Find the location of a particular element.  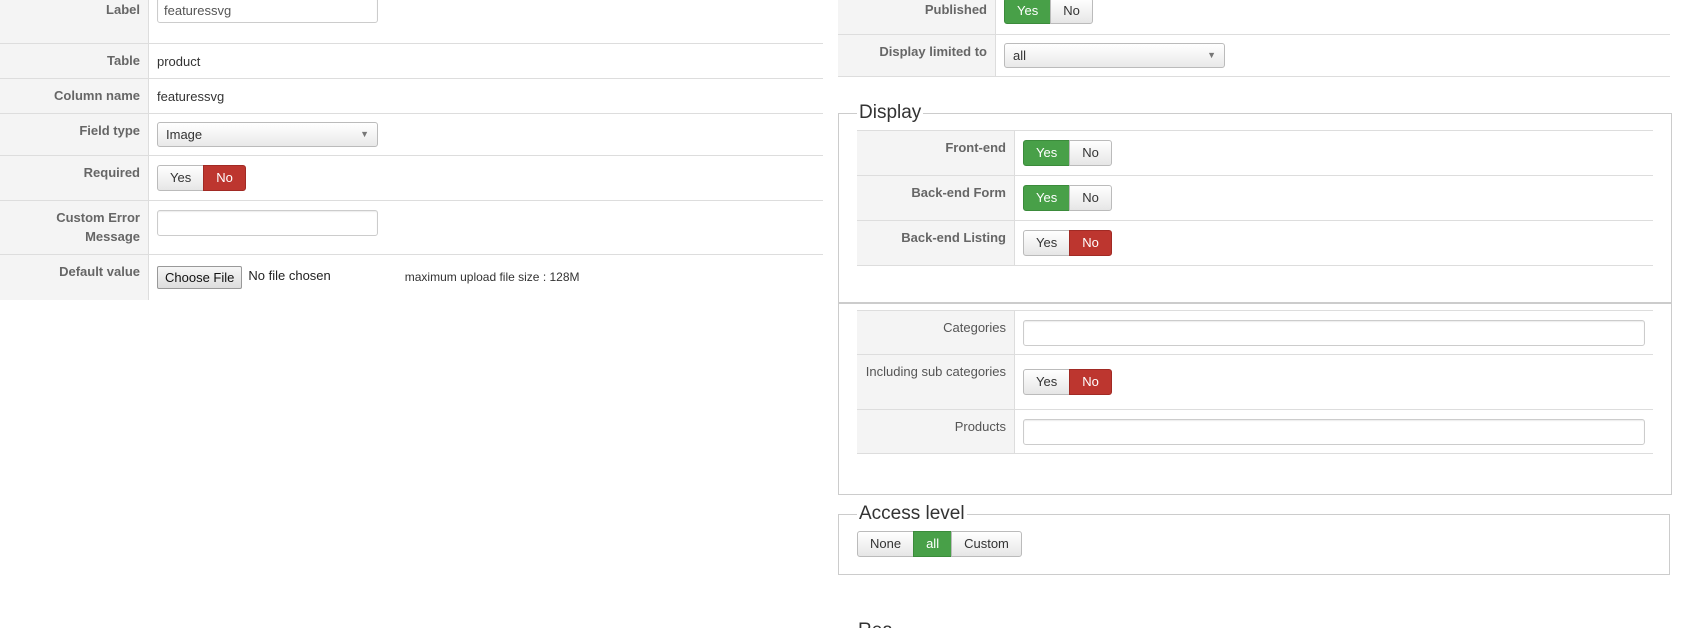

categories-input is located at coordinates (1334, 332).